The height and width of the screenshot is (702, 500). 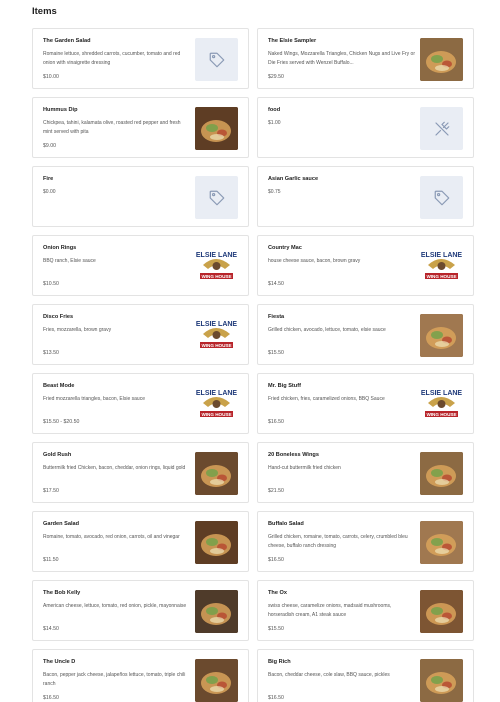 I want to click on item-card: Fire $0.00, so click(x=140, y=196).